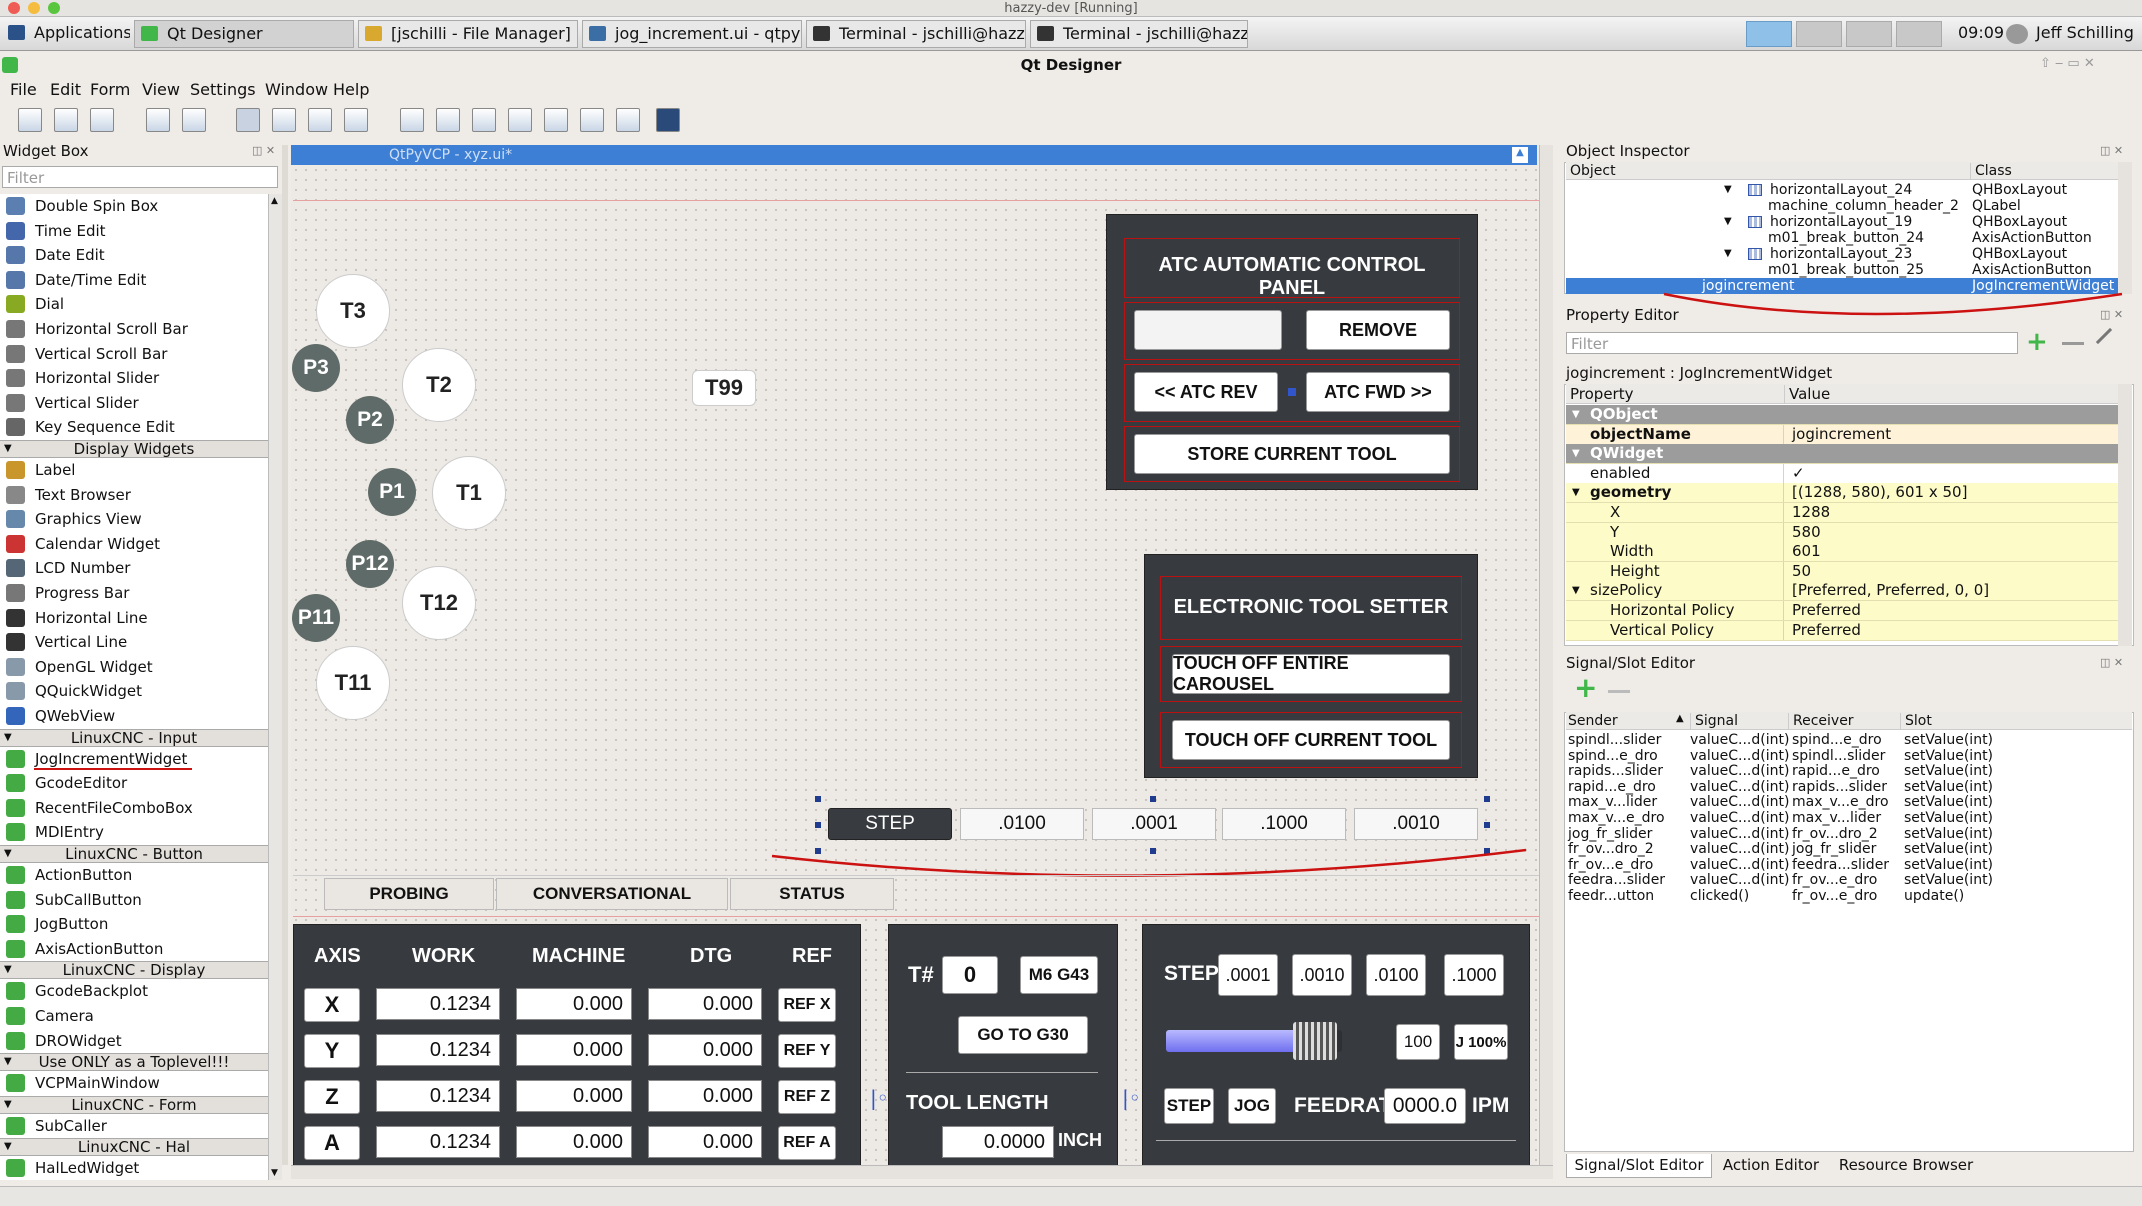 The image size is (2142, 1206). What do you see at coordinates (66, 120) in the screenshot?
I see `open-icon` at bounding box center [66, 120].